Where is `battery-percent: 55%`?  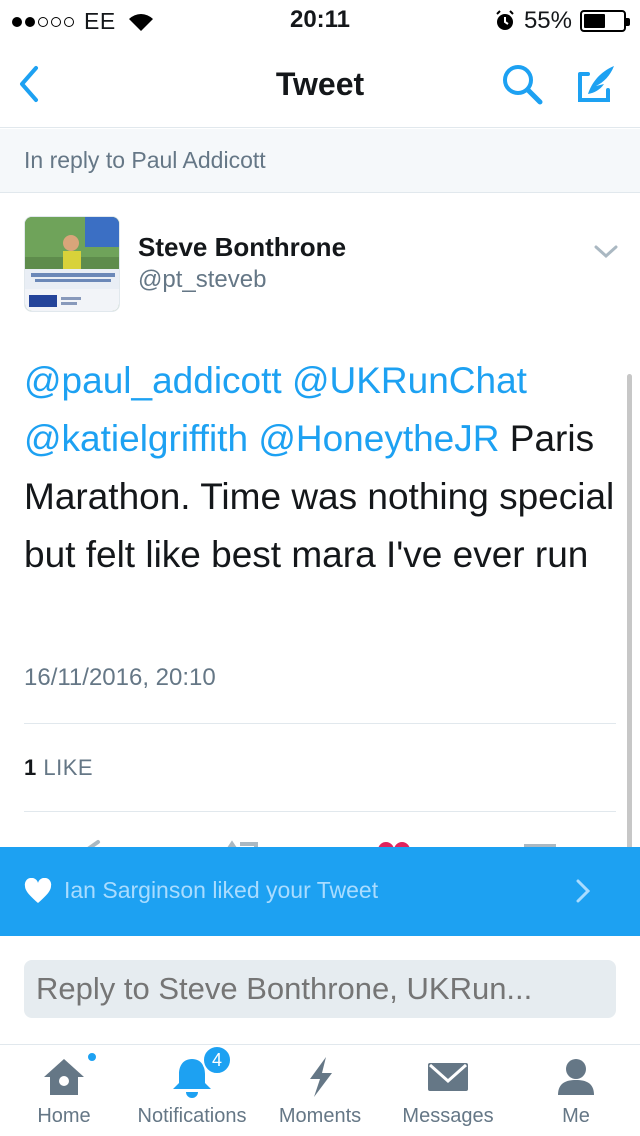 battery-percent: 55% is located at coordinates (547, 20).